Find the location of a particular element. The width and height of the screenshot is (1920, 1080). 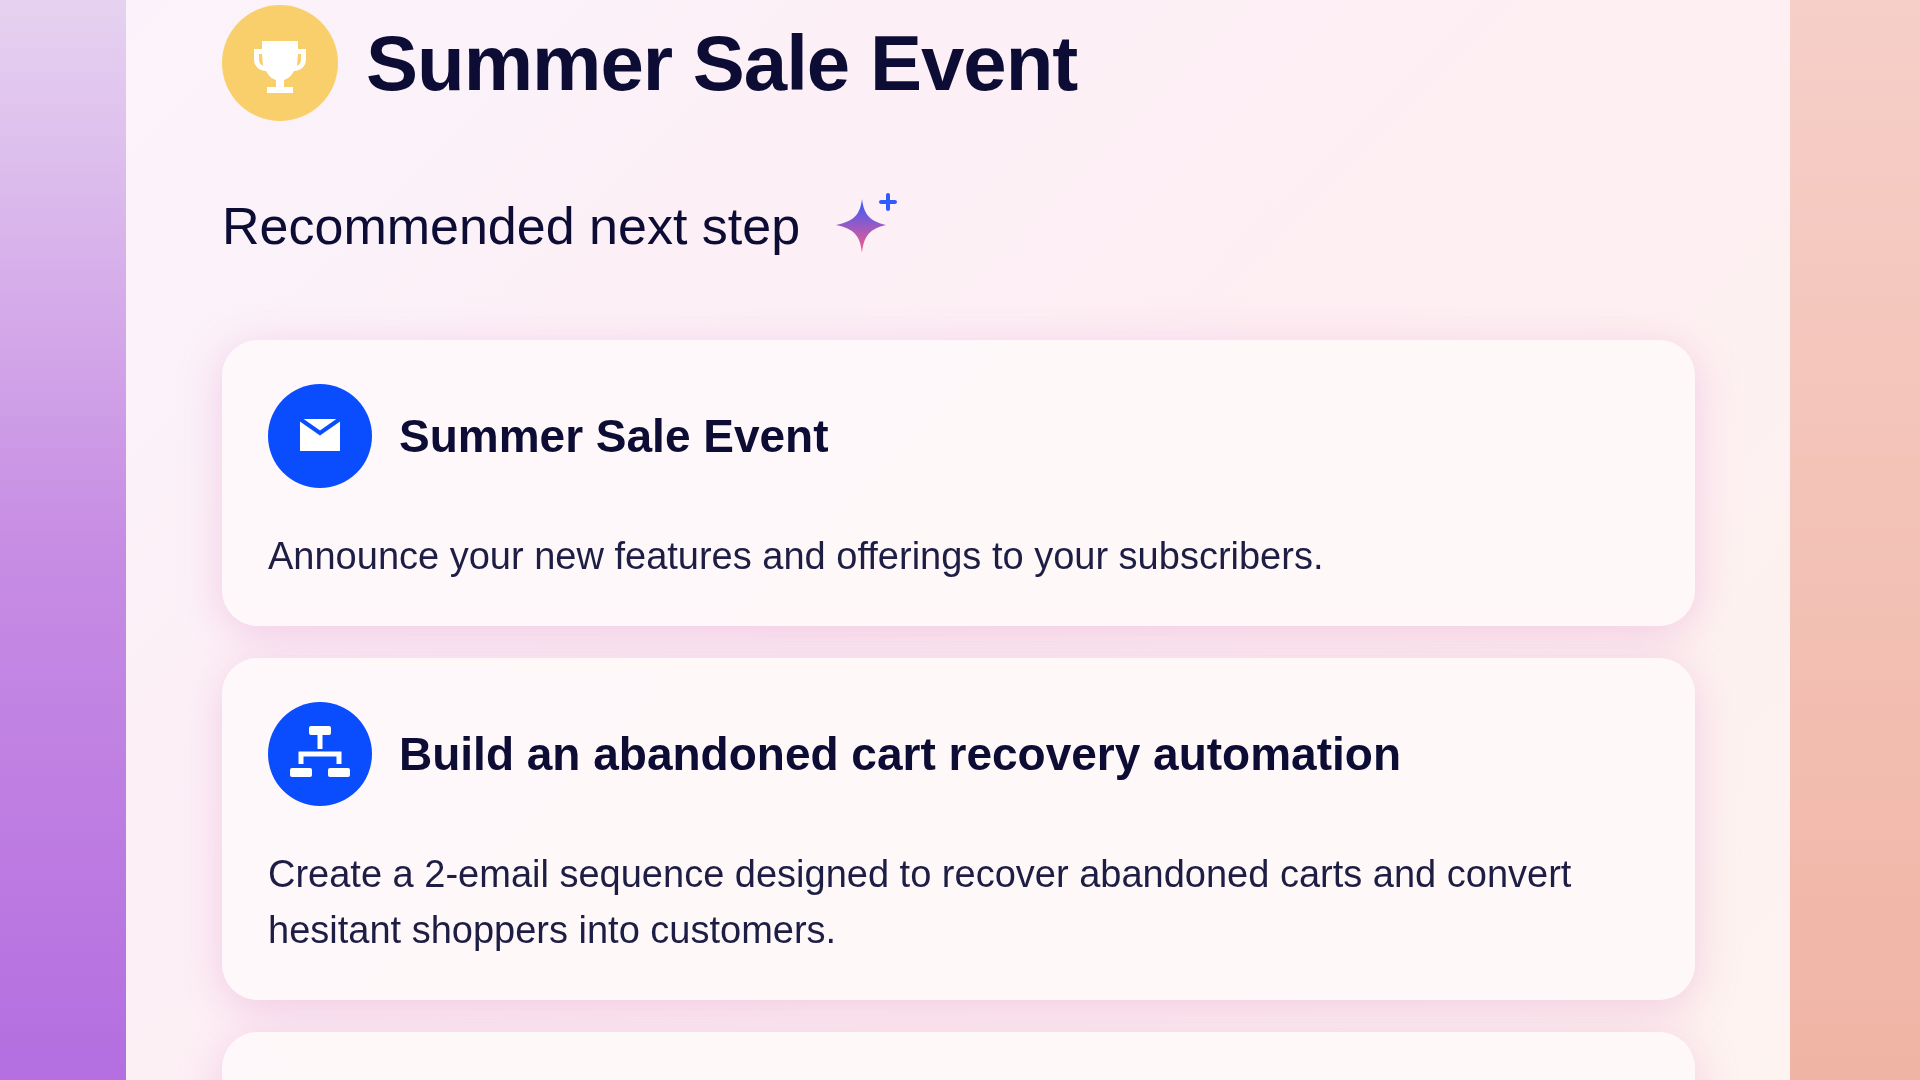

flowchart-icon is located at coordinates (320, 754).